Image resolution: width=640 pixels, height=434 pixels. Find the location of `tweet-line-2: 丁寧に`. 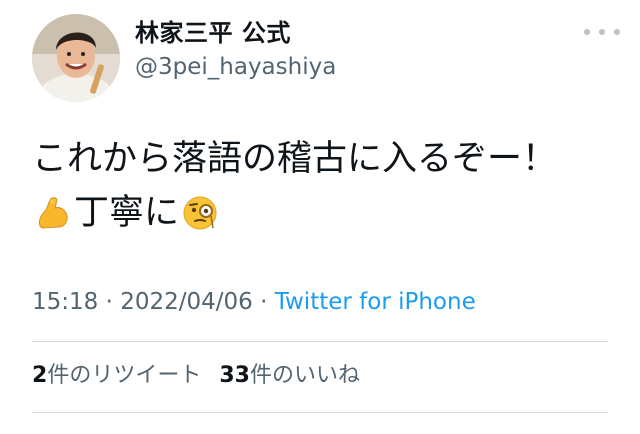

tweet-line-2: 丁寧に is located at coordinates (327, 213).